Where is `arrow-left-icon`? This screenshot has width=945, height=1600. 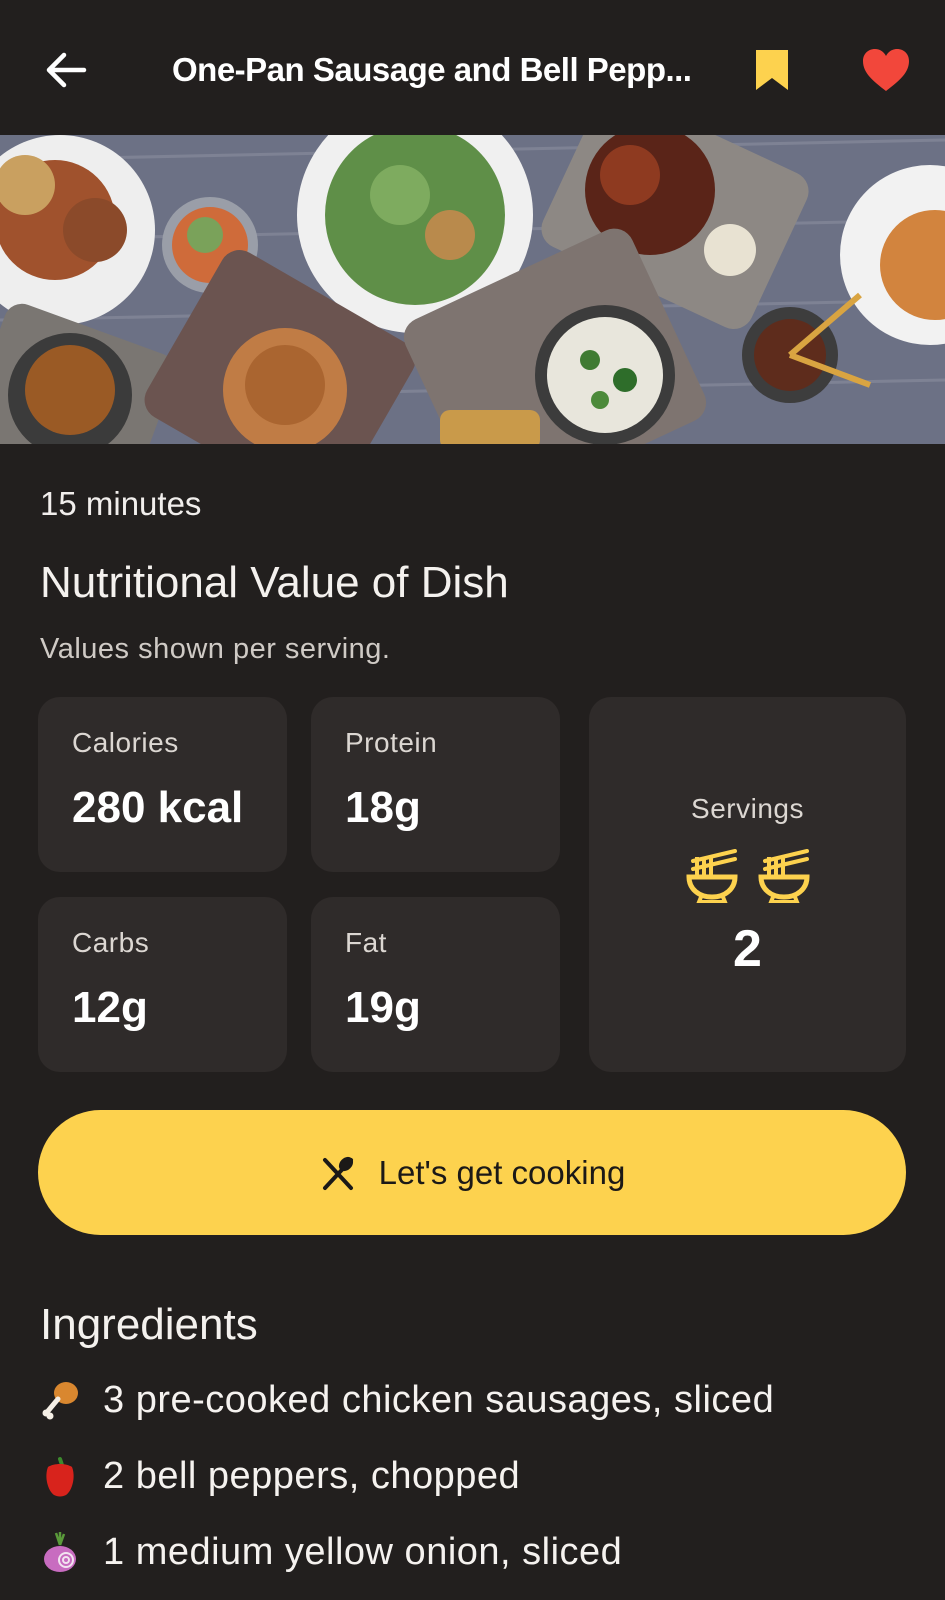
arrow-left-icon is located at coordinates (66, 70).